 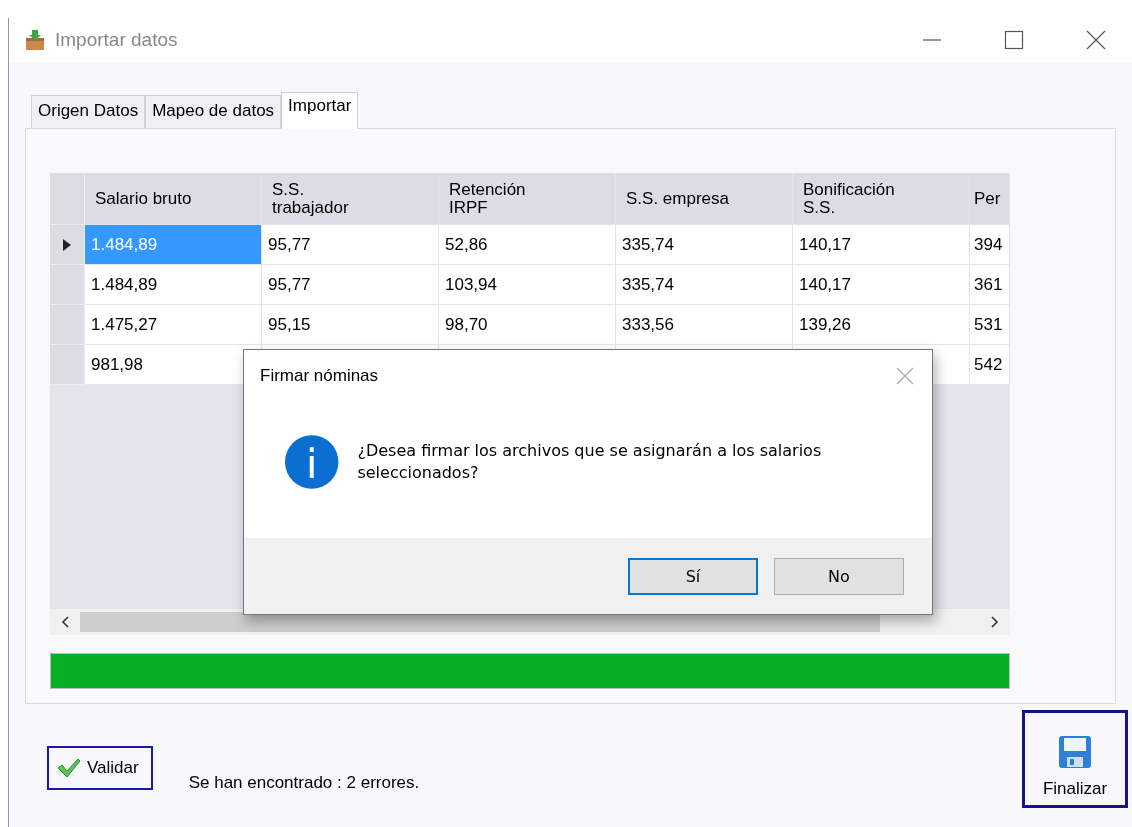 What do you see at coordinates (527, 325) in the screenshot?
I see `table-cell: 98,70` at bounding box center [527, 325].